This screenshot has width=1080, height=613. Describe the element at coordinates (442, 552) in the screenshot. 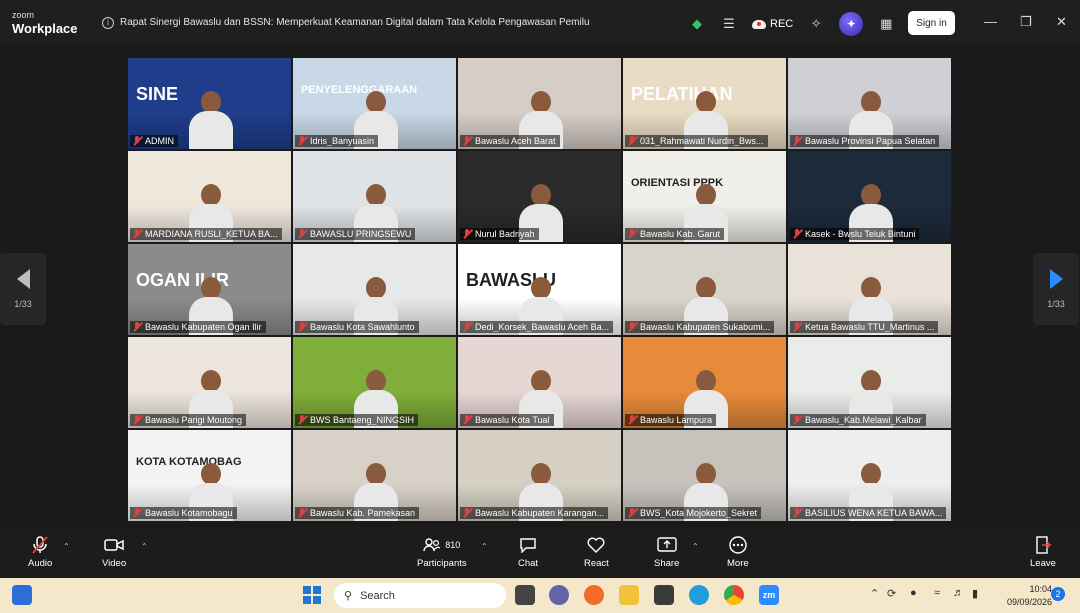

I see `participants-button: 810 Participants` at that location.